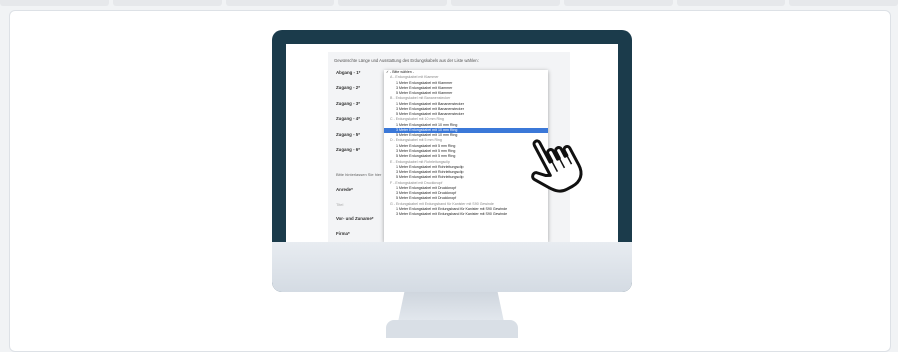  Describe the element at coordinates (355, 218) in the screenshot. I see `name-label: Vor- und Zuname*` at that location.